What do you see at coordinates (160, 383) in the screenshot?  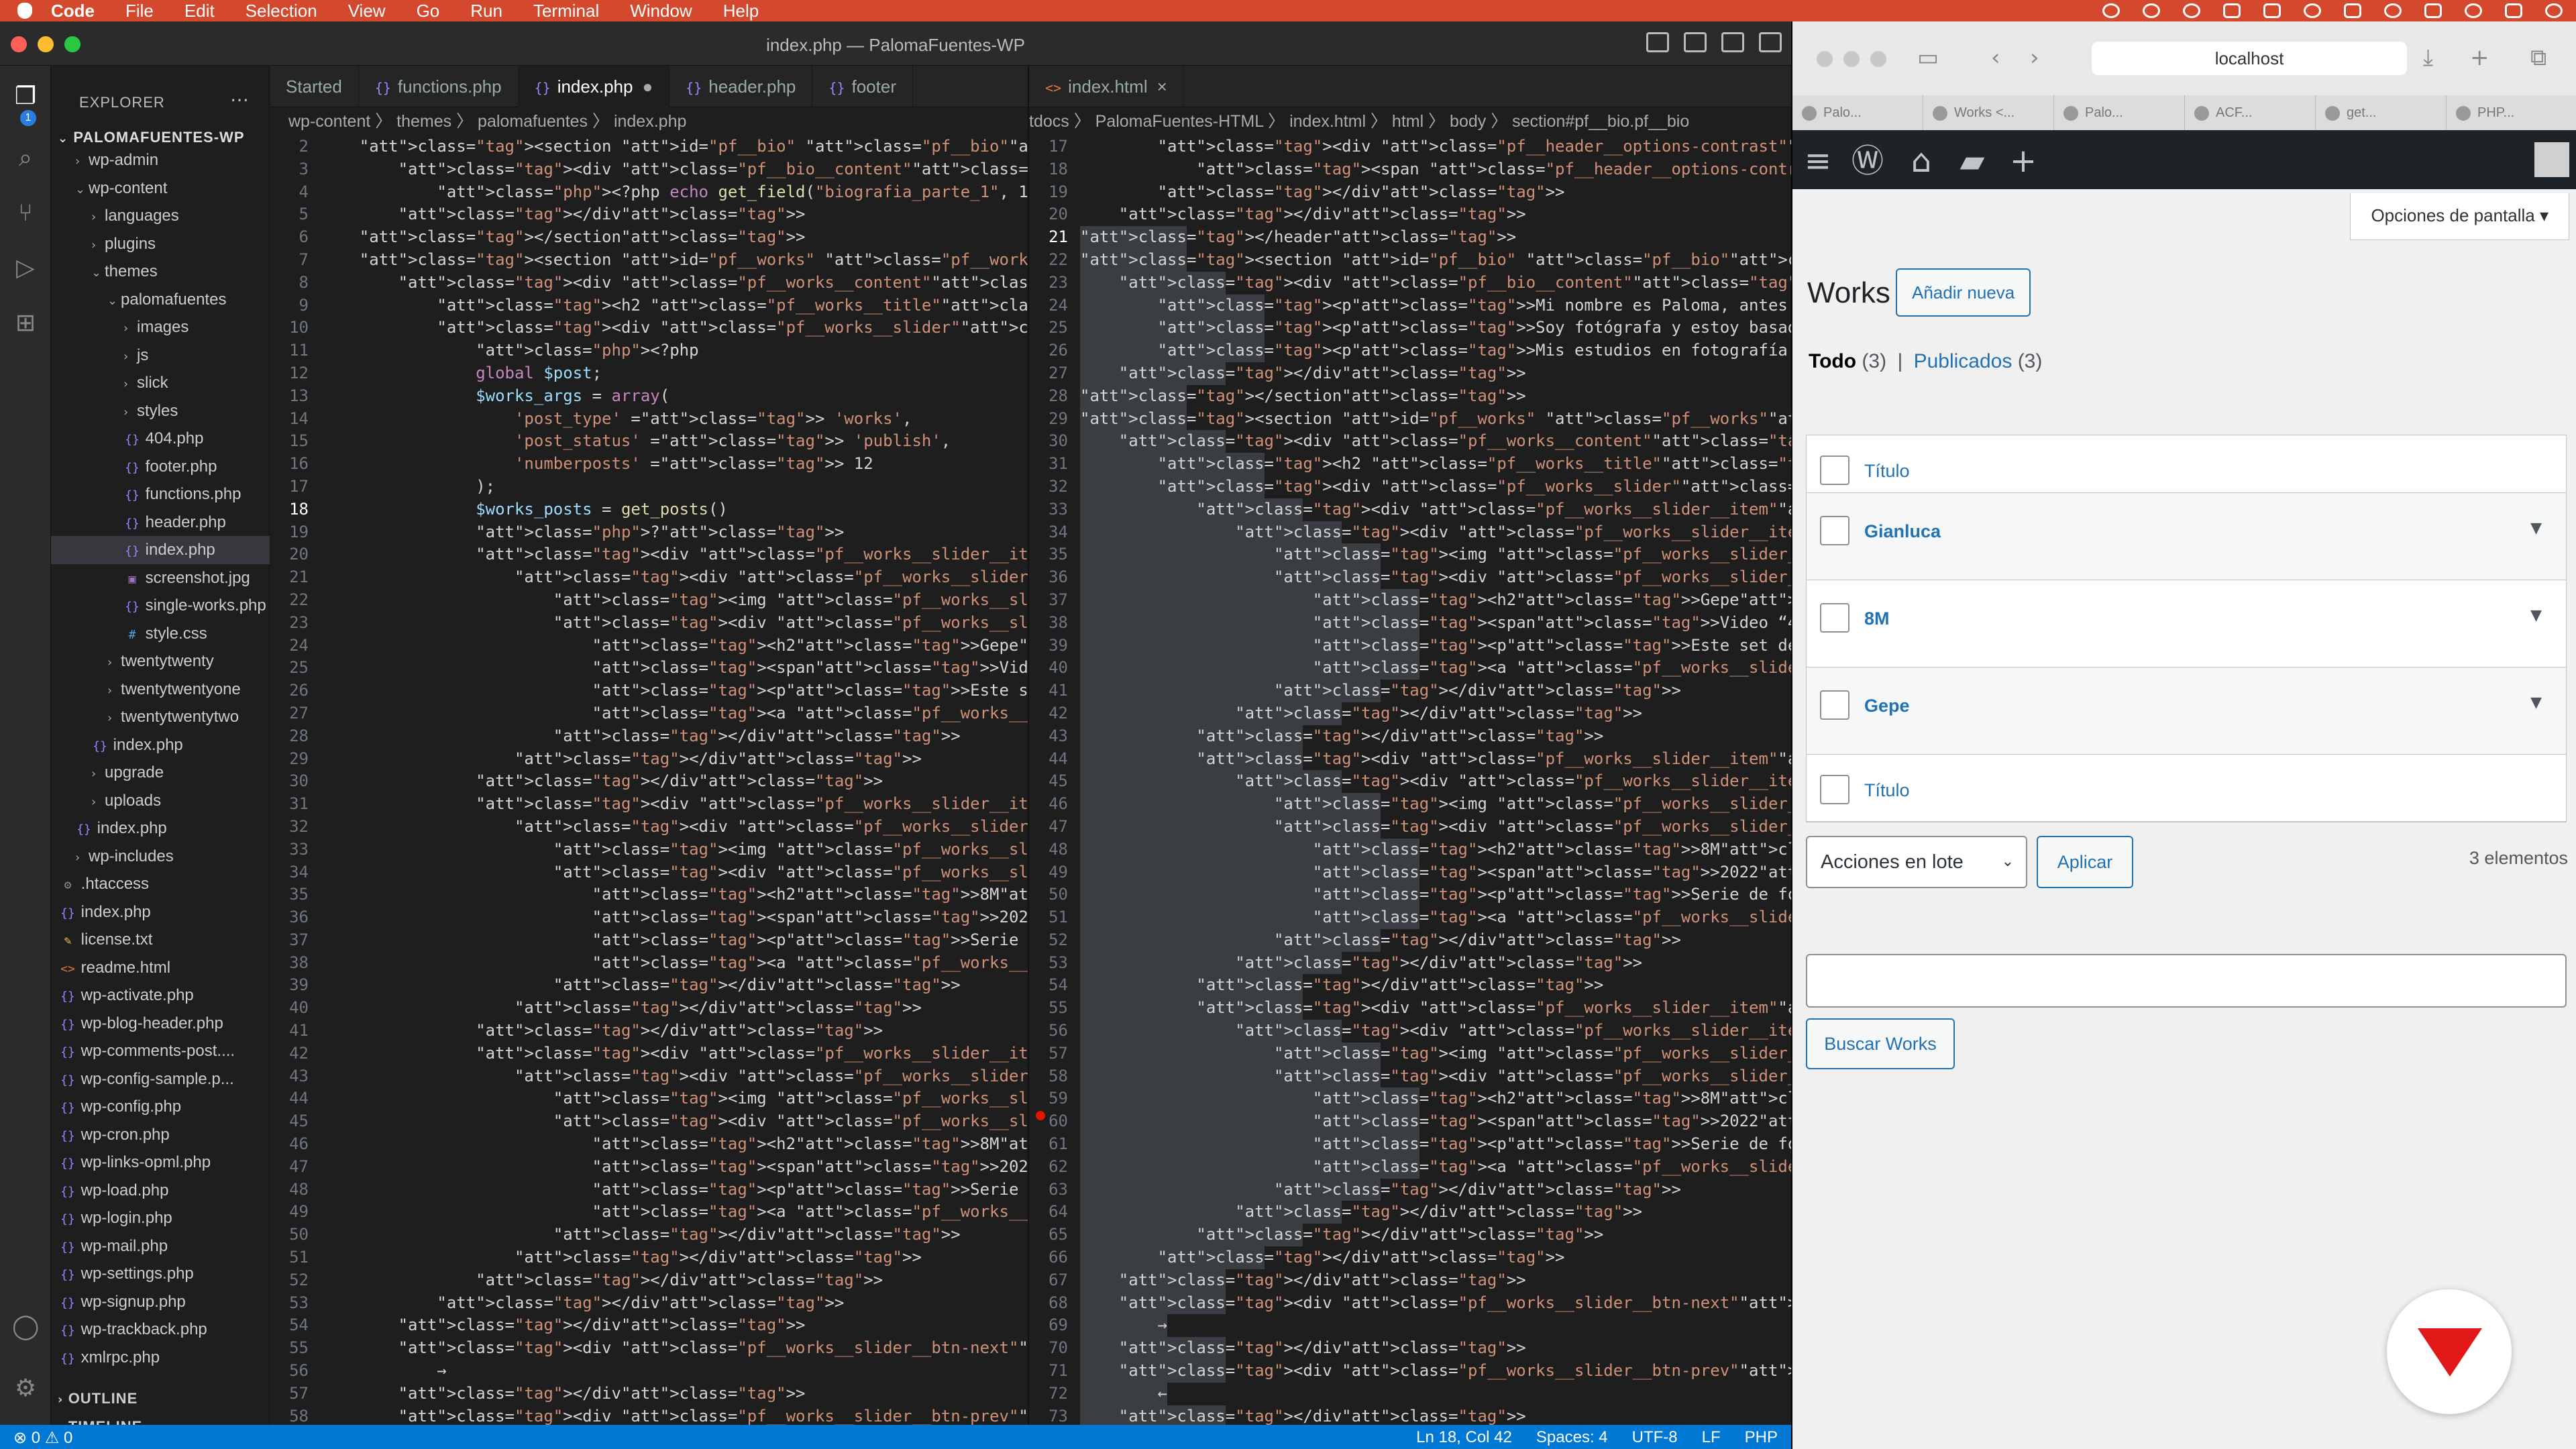 I see `tree-folder: › slick` at bounding box center [160, 383].